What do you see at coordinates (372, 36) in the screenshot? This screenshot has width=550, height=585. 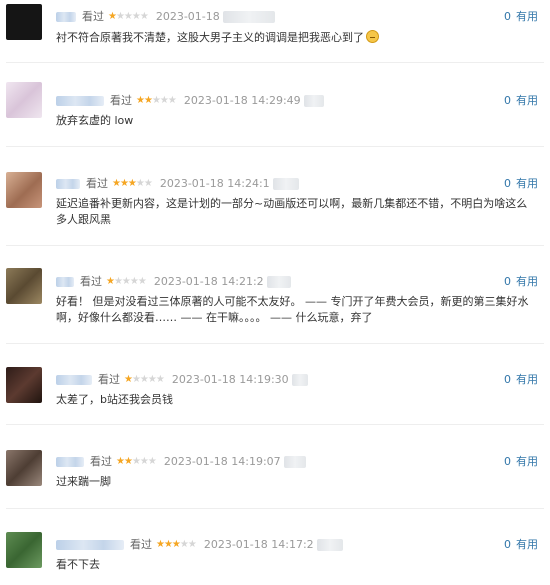 I see `grimace-emoji-icon` at bounding box center [372, 36].